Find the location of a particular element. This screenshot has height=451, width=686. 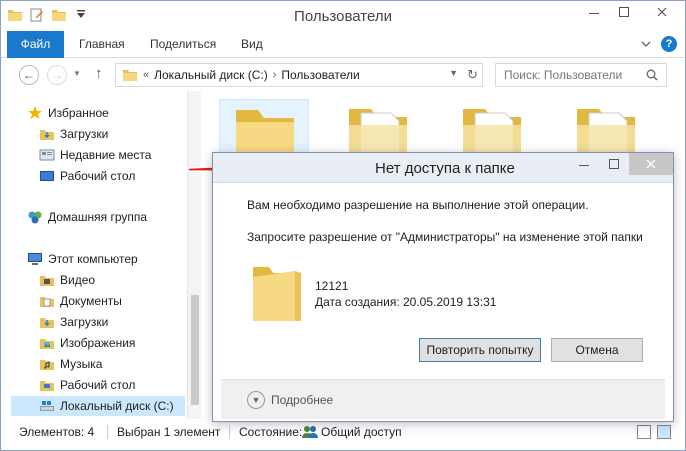

desktop-folder-icon is located at coordinates (47, 386).